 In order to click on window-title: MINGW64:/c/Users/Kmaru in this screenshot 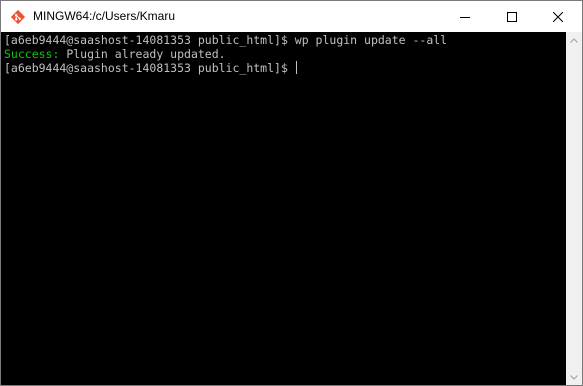, I will do `click(104, 16)`.